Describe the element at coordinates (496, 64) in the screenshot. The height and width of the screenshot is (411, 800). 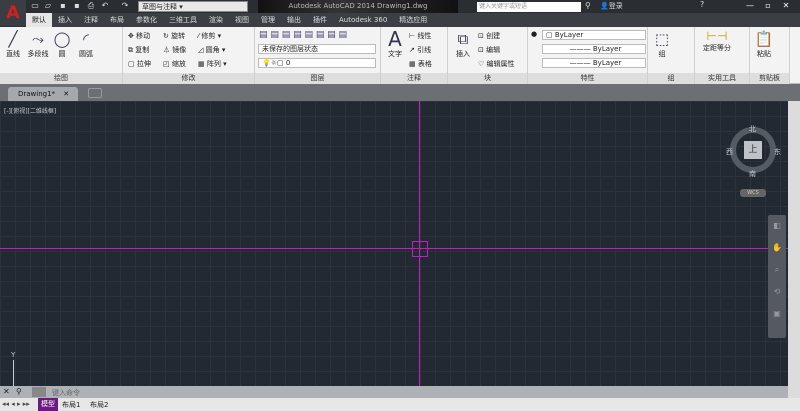
I see `edit-attributes-button: ♡ 编辑属性` at that location.